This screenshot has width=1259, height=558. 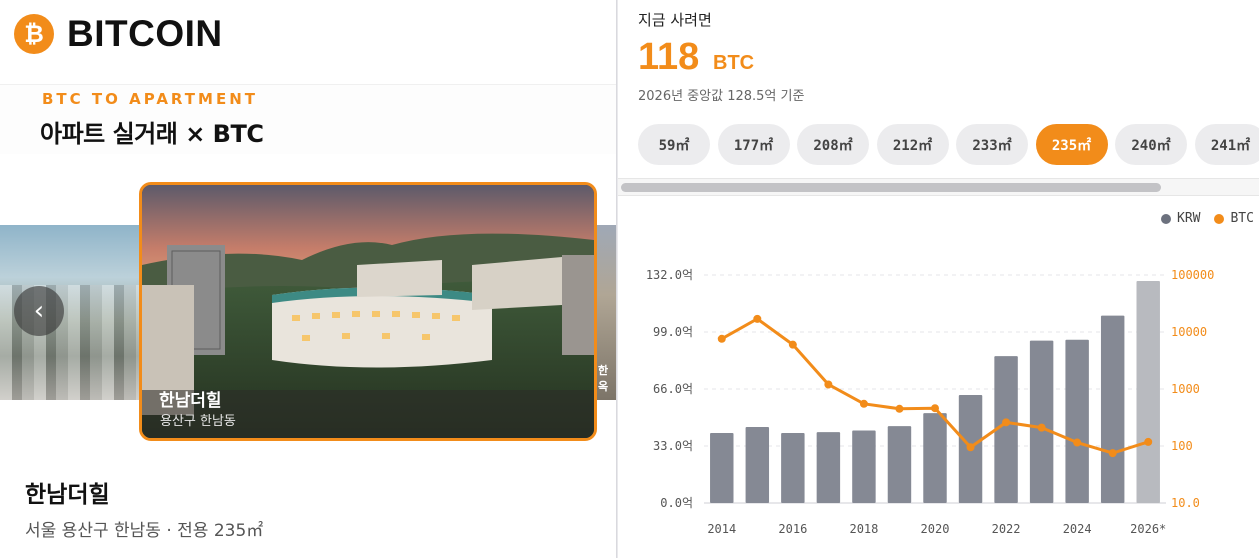 I want to click on brand-title: BITCOIN, so click(x=145, y=33).